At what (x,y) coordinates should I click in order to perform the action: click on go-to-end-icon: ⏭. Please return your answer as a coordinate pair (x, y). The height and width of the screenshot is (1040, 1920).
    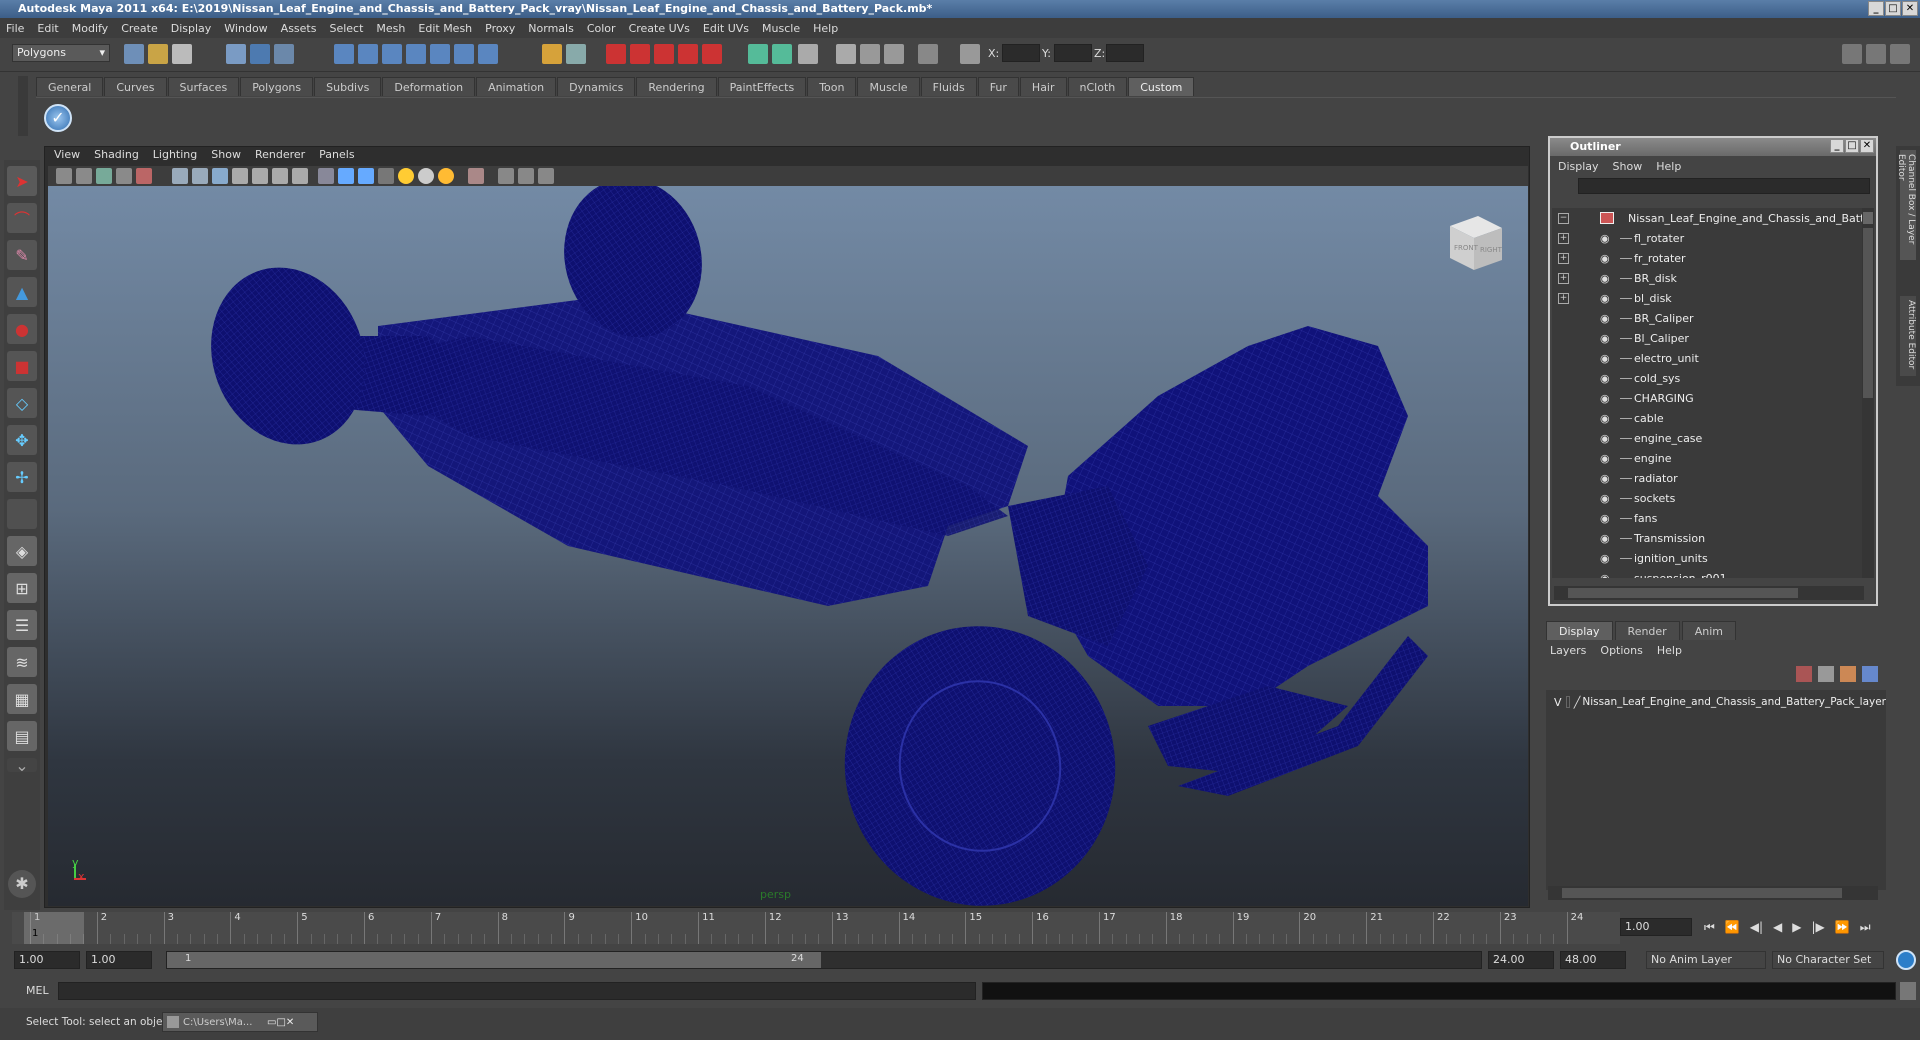
    Looking at the image, I should click on (1865, 927).